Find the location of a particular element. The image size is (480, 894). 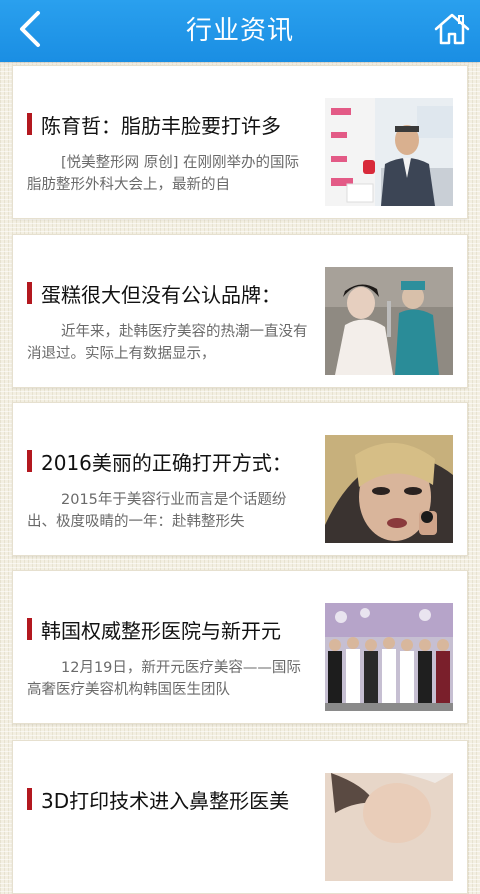

card-title-text: 蛋糕很大但没有公认品牌： is located at coordinates (161, 294).